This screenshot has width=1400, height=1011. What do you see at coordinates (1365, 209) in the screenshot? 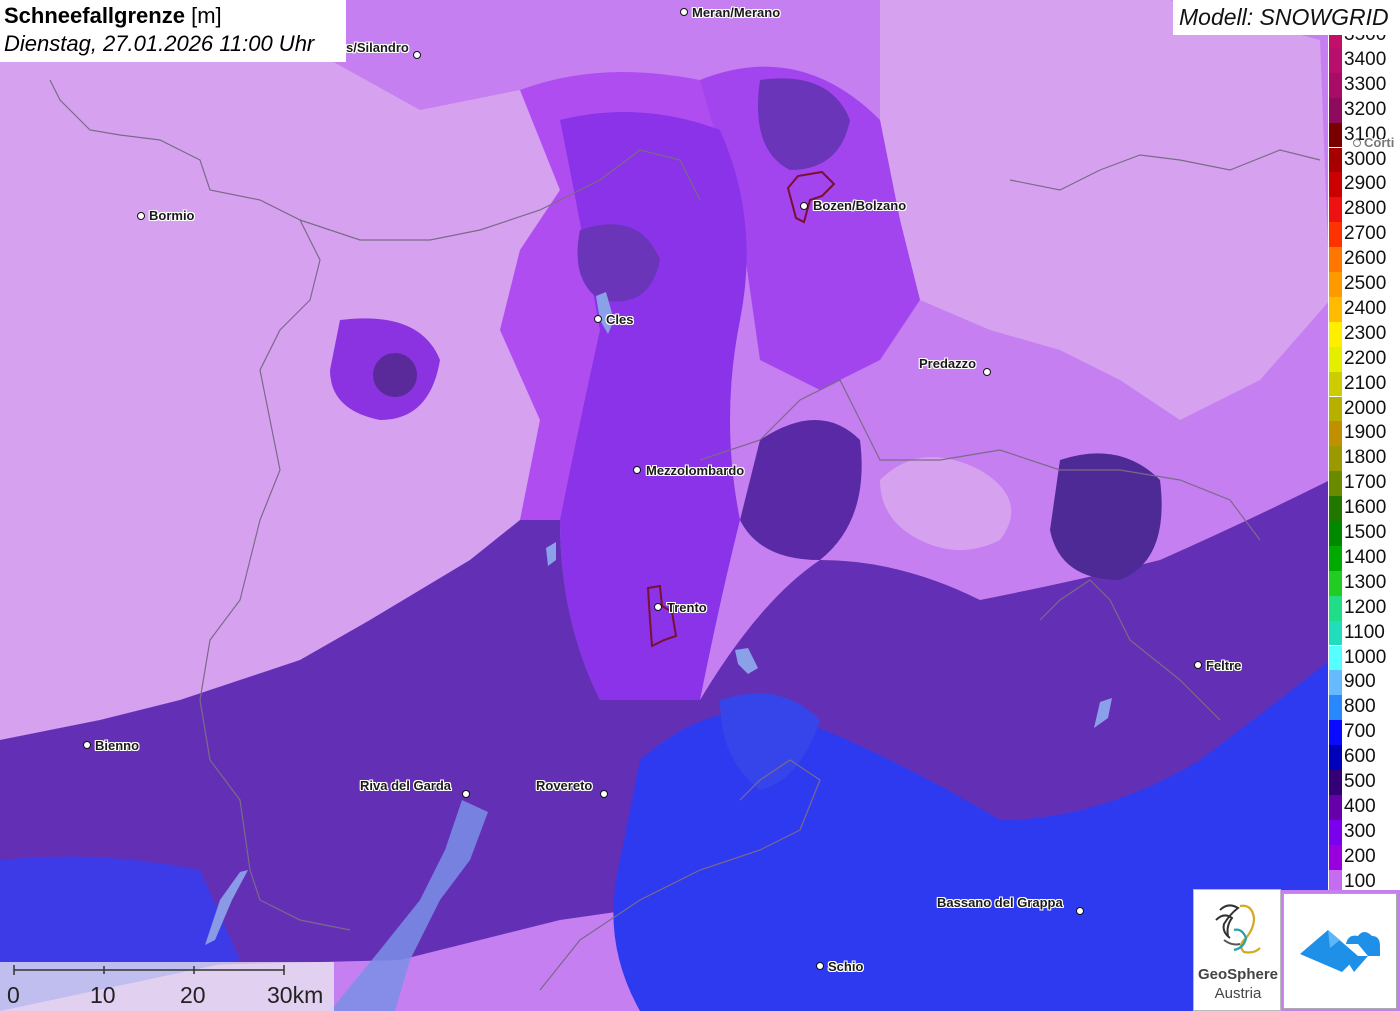
I see `legend-label: 2800` at bounding box center [1365, 209].